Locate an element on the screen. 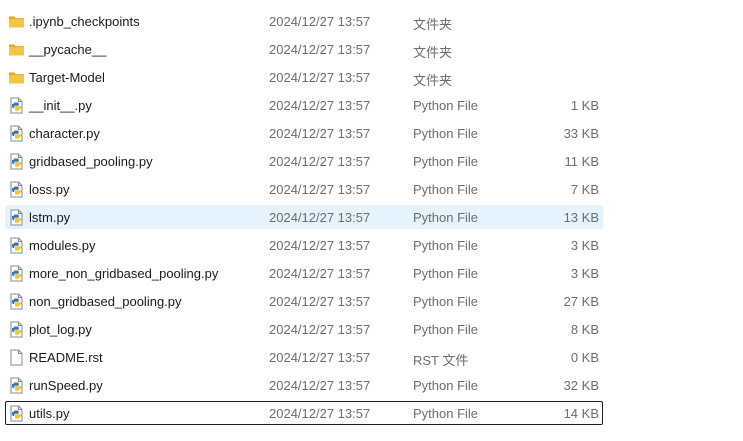  file-size: 0 KB is located at coordinates (584, 357).